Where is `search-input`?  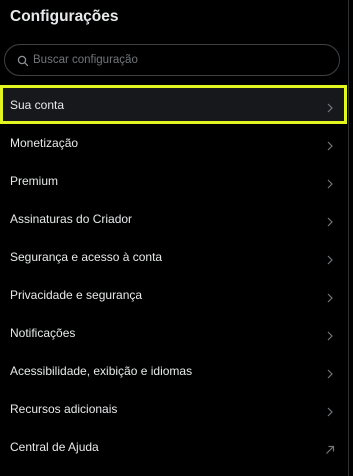 search-input is located at coordinates (173, 60).